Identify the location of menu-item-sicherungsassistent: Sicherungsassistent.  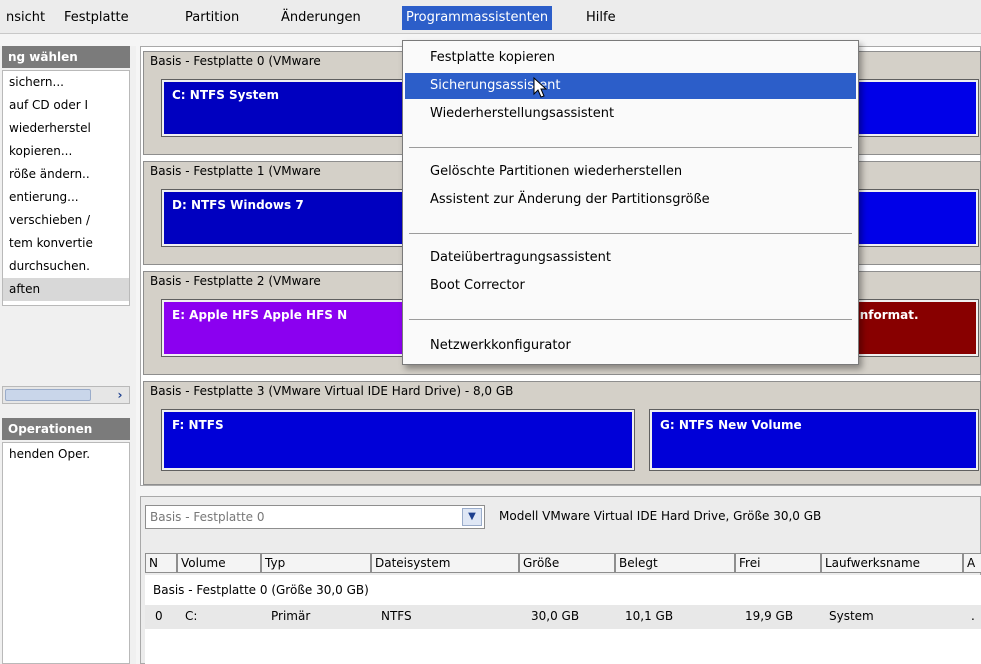
(630, 86).